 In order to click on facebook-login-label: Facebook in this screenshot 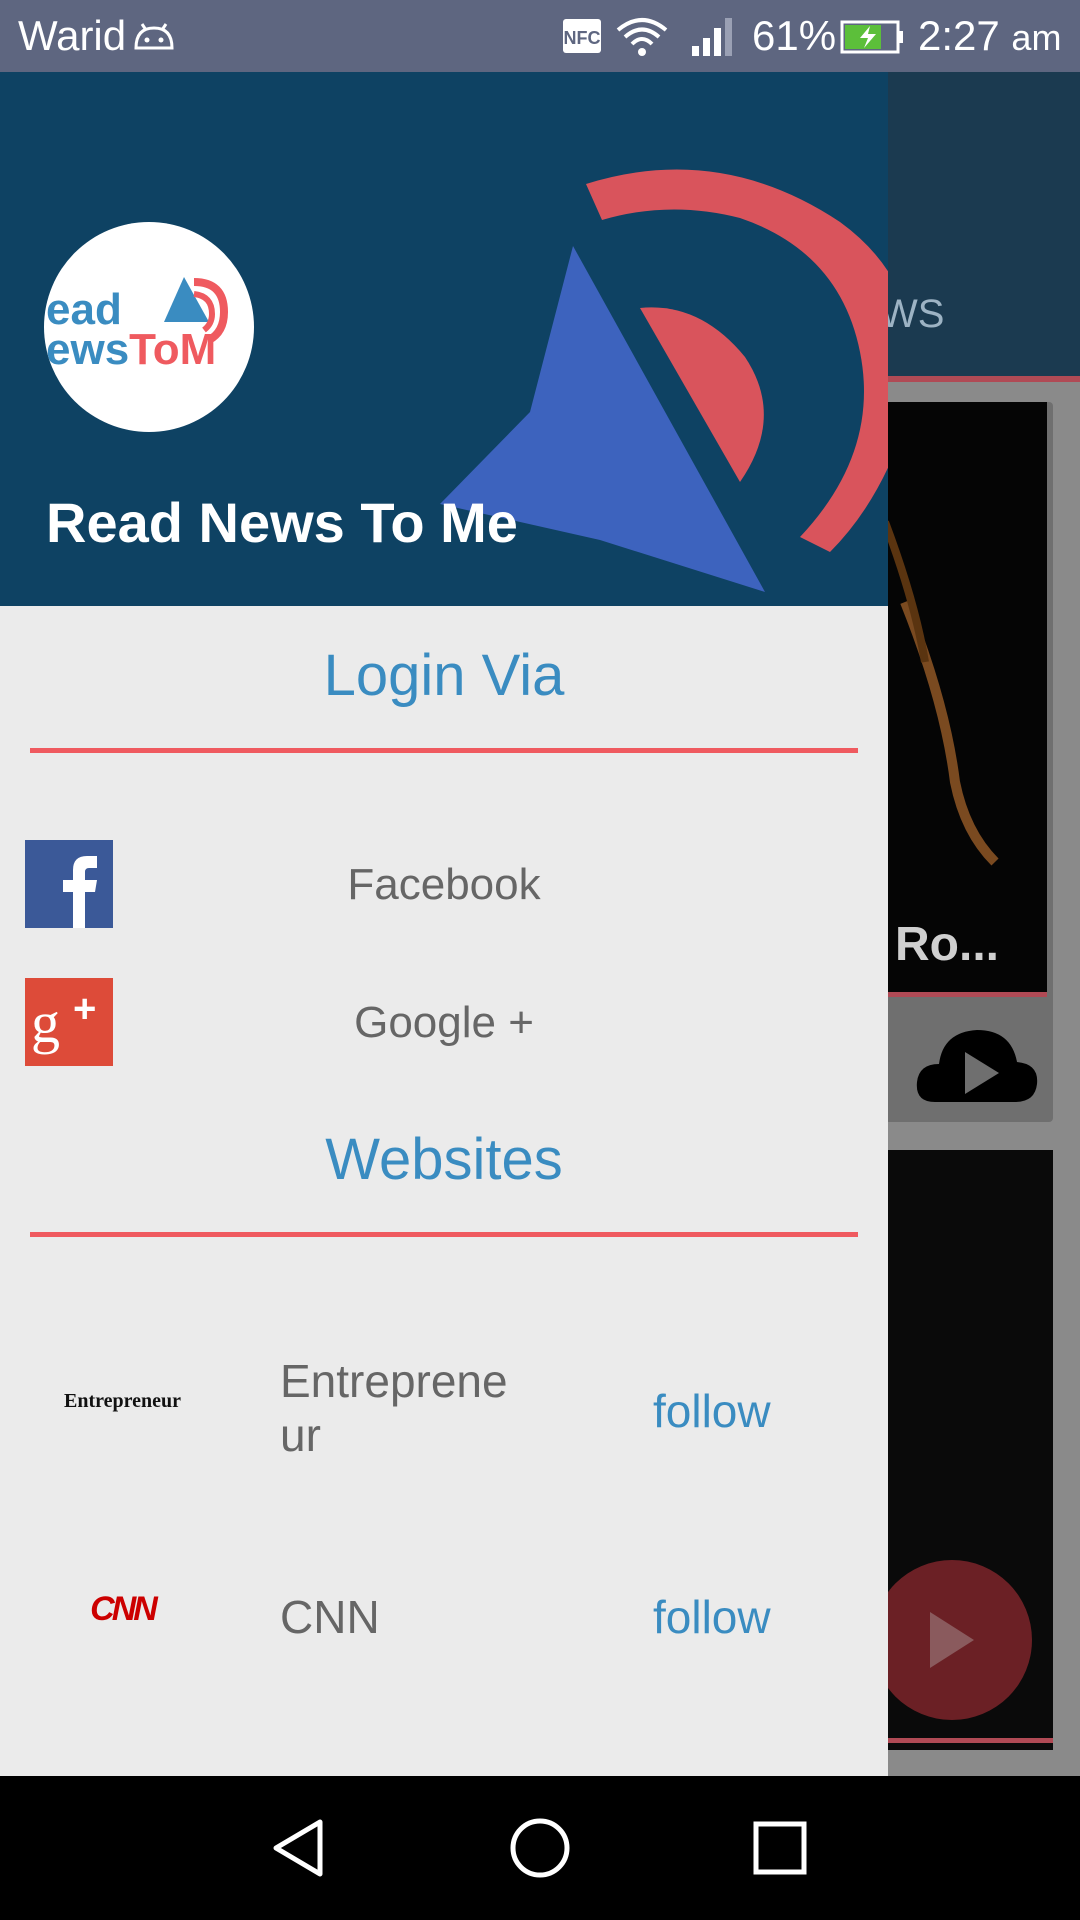, I will do `click(444, 884)`.